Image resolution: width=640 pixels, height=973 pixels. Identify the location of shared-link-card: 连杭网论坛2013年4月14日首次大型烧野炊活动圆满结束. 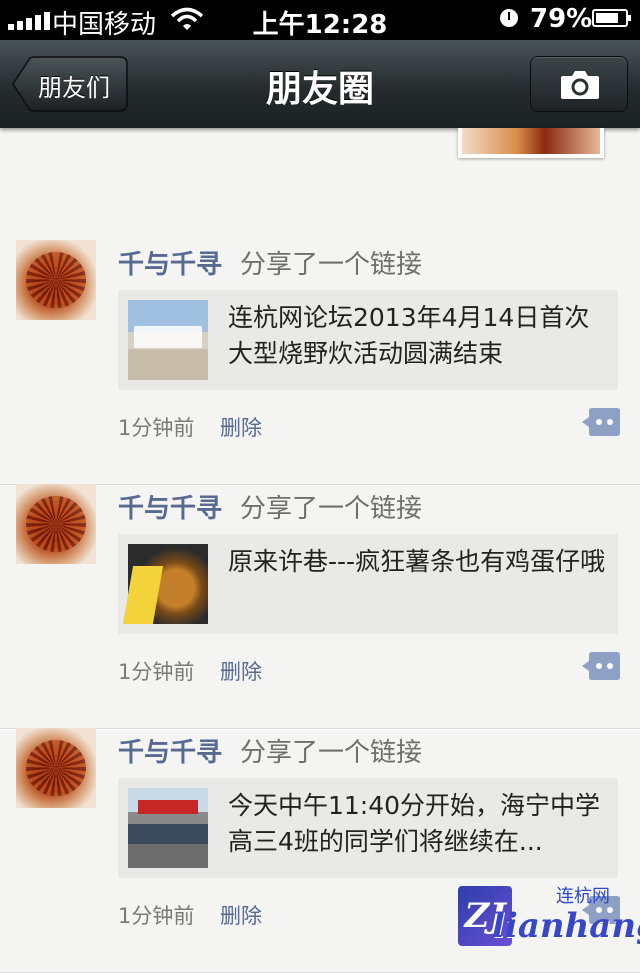
(368, 340).